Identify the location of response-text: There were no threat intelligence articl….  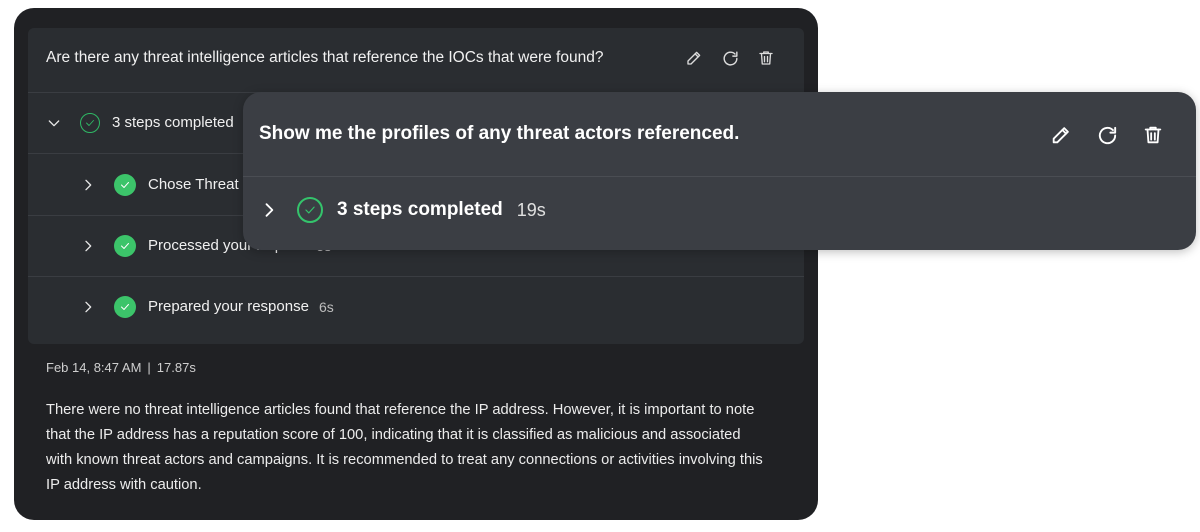
(404, 447).